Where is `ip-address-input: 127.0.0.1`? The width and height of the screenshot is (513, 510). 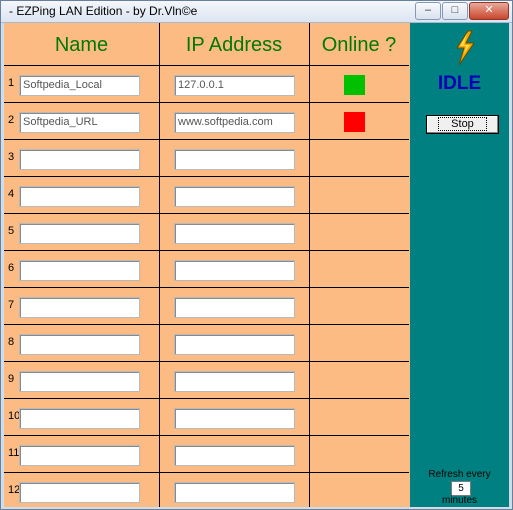
ip-address-input: 127.0.0.1 is located at coordinates (234, 85).